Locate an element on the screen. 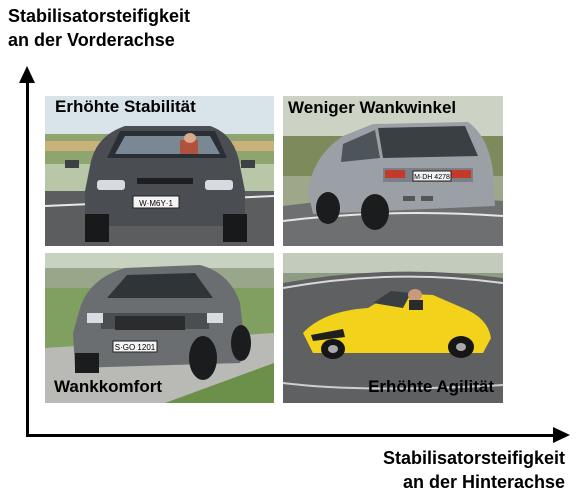 The image size is (579, 496). quadrant-top-left: W·M6Y·1 Erhöhte Stabilität is located at coordinates (159, 171).